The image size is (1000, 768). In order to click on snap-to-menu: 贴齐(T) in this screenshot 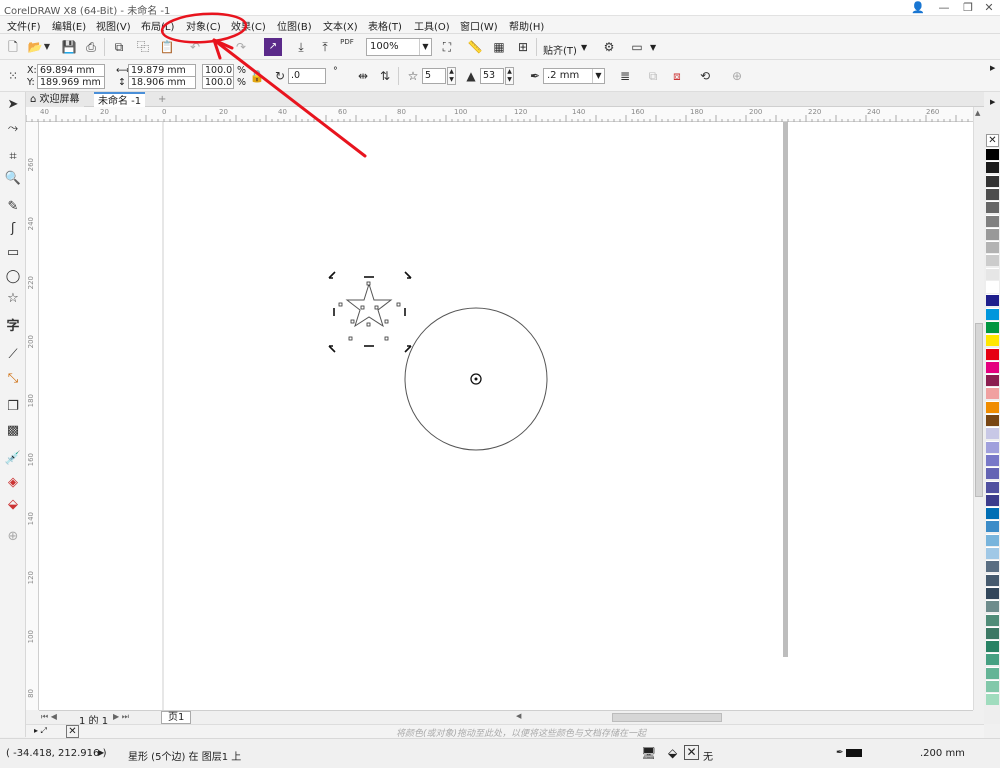, I will do `click(560, 49)`.